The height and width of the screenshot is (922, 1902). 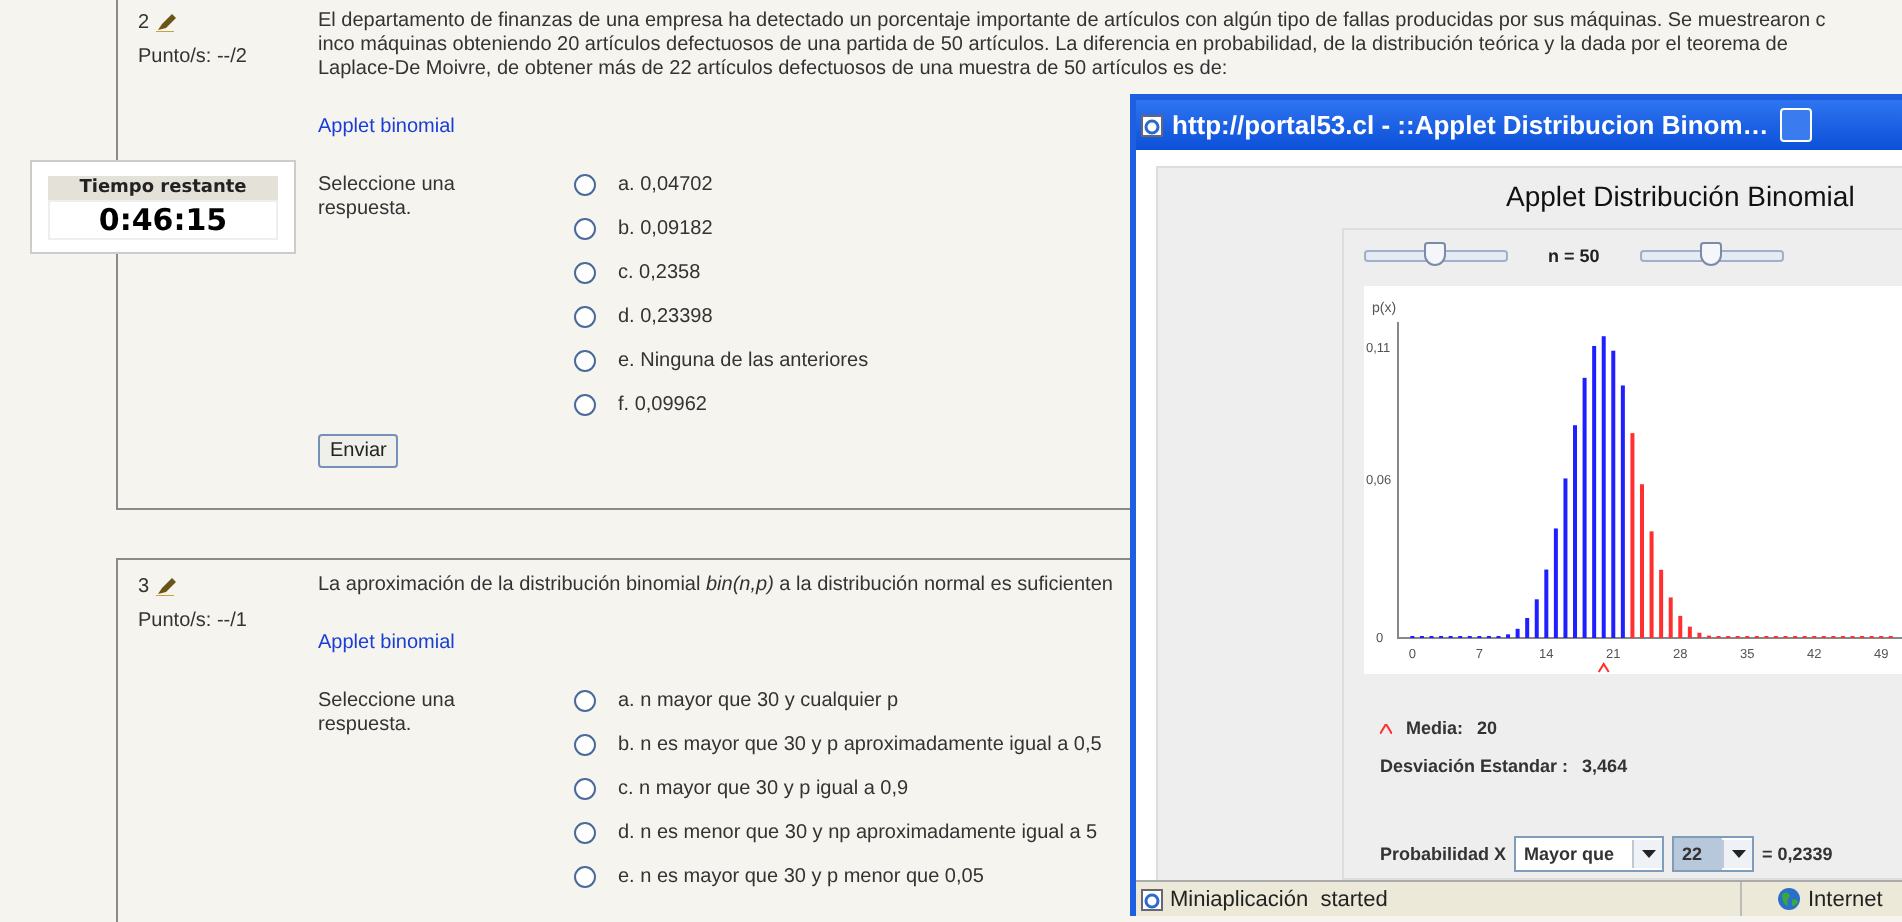 What do you see at coordinates (1435, 728) in the screenshot?
I see `mean-label: Media:` at bounding box center [1435, 728].